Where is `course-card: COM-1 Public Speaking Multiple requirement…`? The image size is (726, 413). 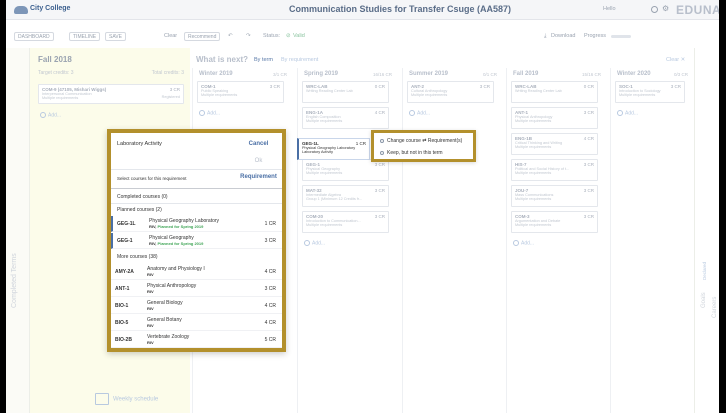
course-card: COM-1 Public Speaking Multiple requirement… is located at coordinates (240, 92).